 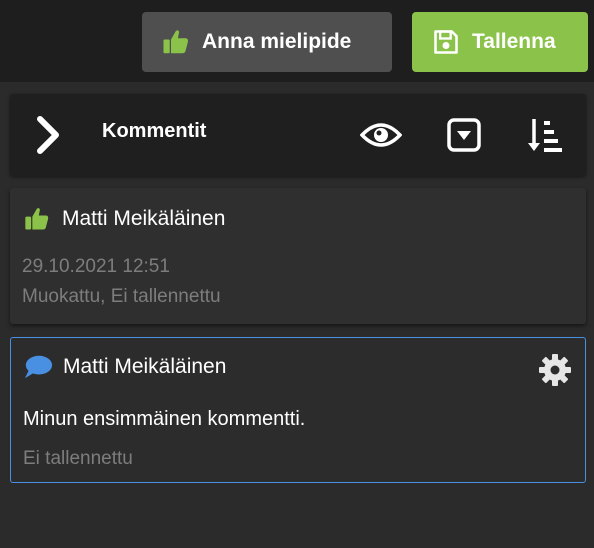 What do you see at coordinates (446, 42) in the screenshot?
I see `floppy-disk-icon` at bounding box center [446, 42].